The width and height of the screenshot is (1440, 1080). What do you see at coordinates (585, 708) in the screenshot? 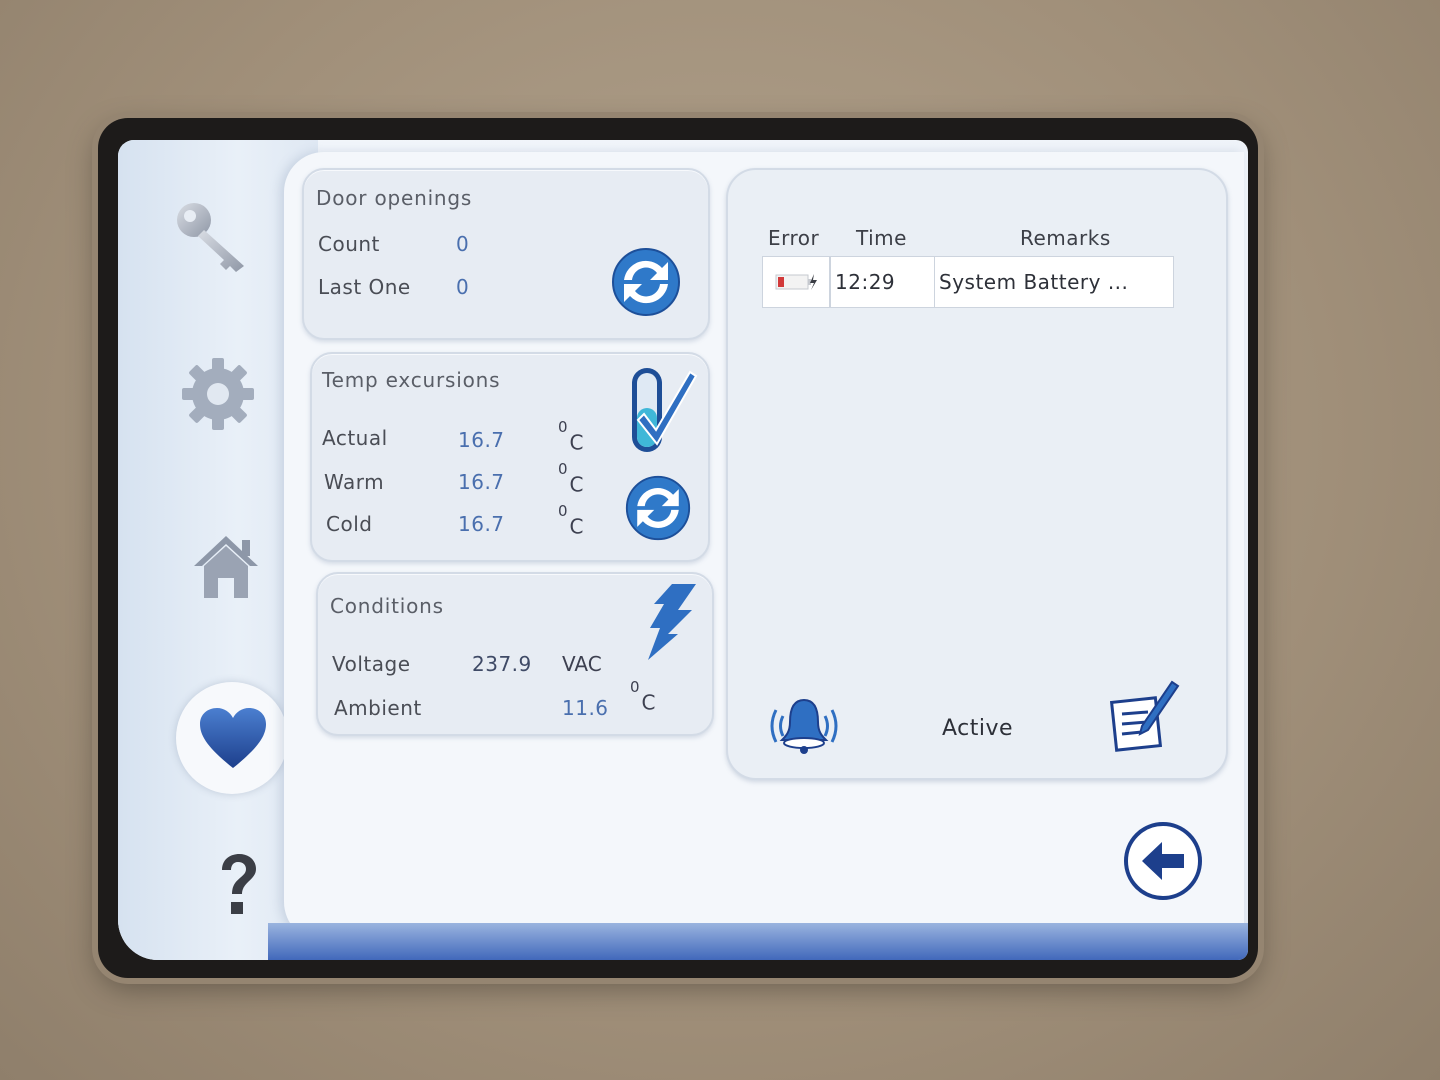
I see `ambient-value: 11.6` at bounding box center [585, 708].